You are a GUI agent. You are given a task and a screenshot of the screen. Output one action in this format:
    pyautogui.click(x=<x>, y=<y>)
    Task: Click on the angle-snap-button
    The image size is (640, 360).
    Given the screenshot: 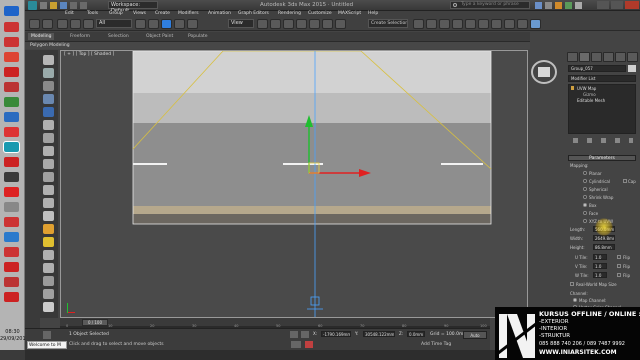 What is the action you would take?
    pyautogui.click(x=314, y=24)
    